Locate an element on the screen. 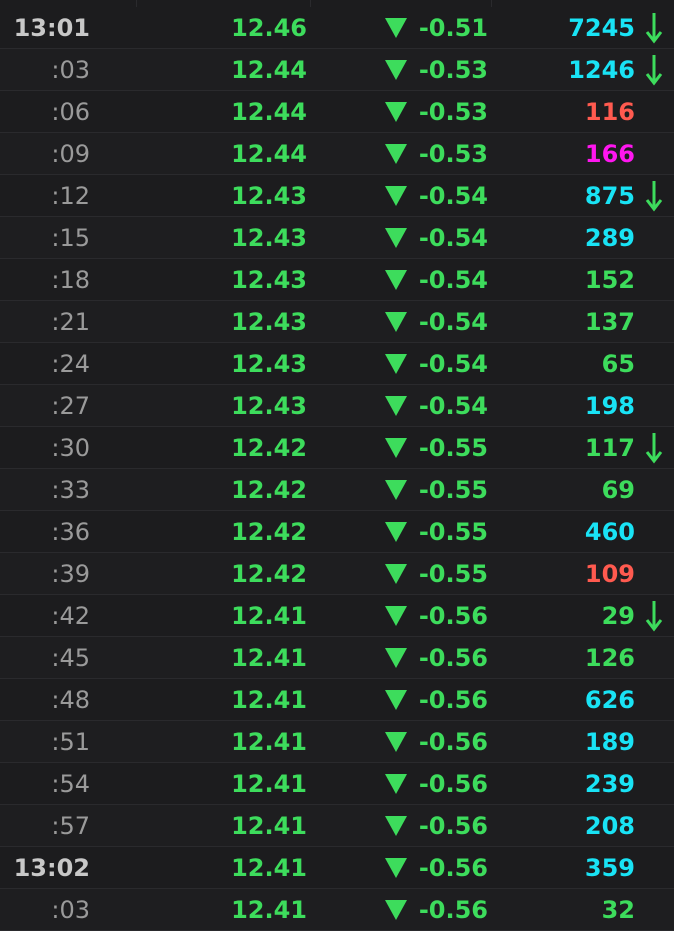  tick-row: :45 12.41 -0.56 126 is located at coordinates (337, 658).